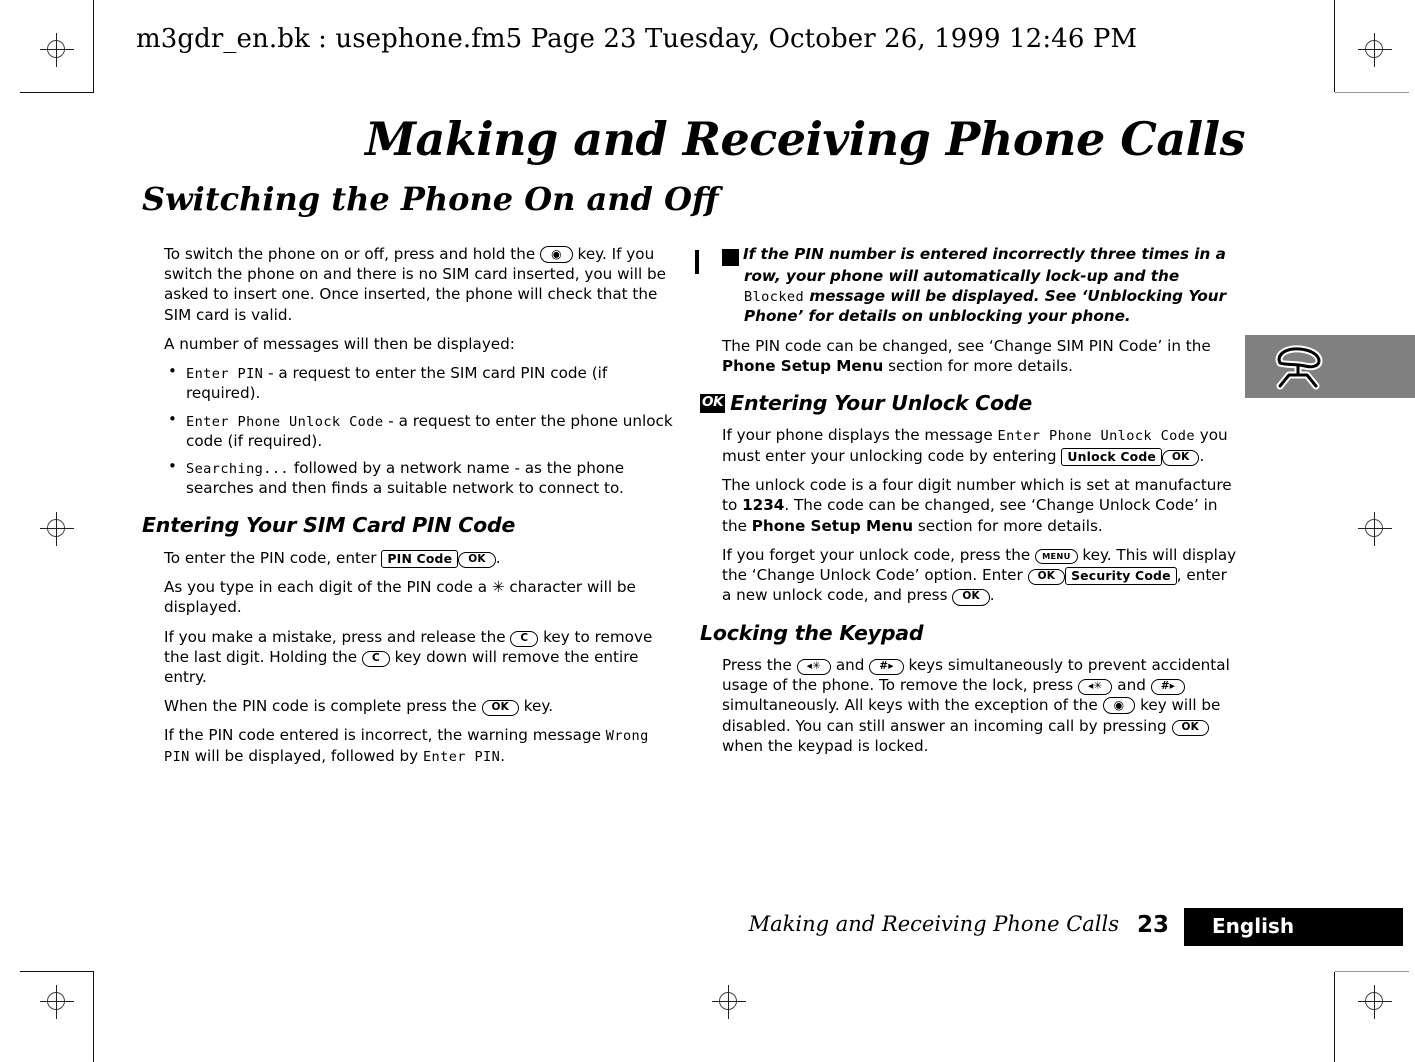 The height and width of the screenshot is (1062, 1415). I want to click on unlock-code-softkey-glyph: Unlock Code, so click(1112, 457).